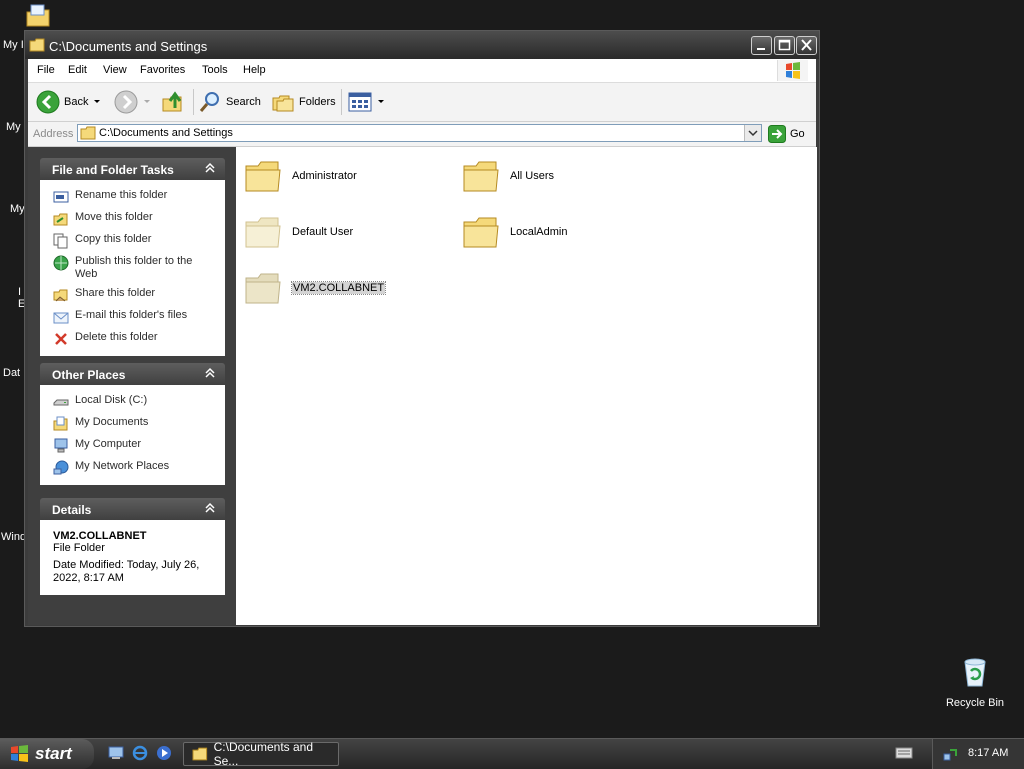  I want to click on computer-icon, so click(61, 445).